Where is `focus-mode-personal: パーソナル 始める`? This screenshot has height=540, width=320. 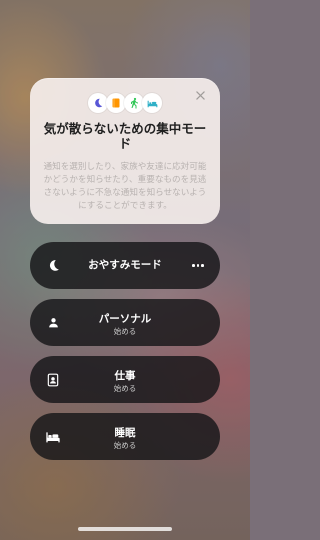
focus-mode-personal: パーソナル 始める is located at coordinates (125, 322).